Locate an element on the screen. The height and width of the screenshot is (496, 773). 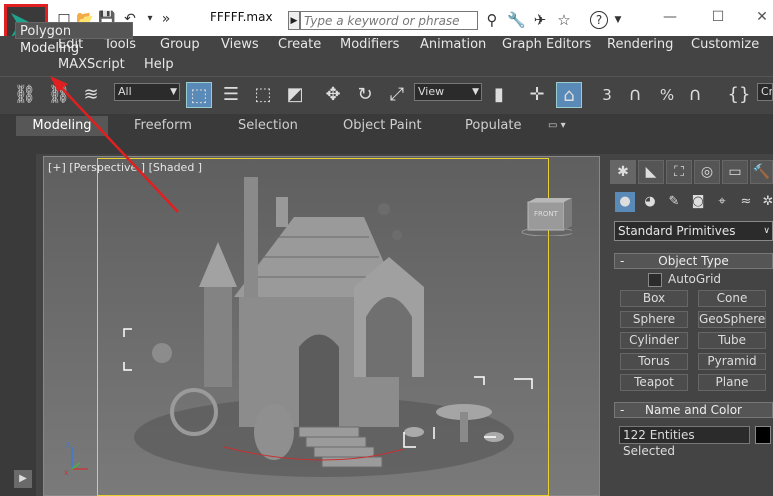
snaps-toggle-icon: 3 is located at coordinates (607, 95).